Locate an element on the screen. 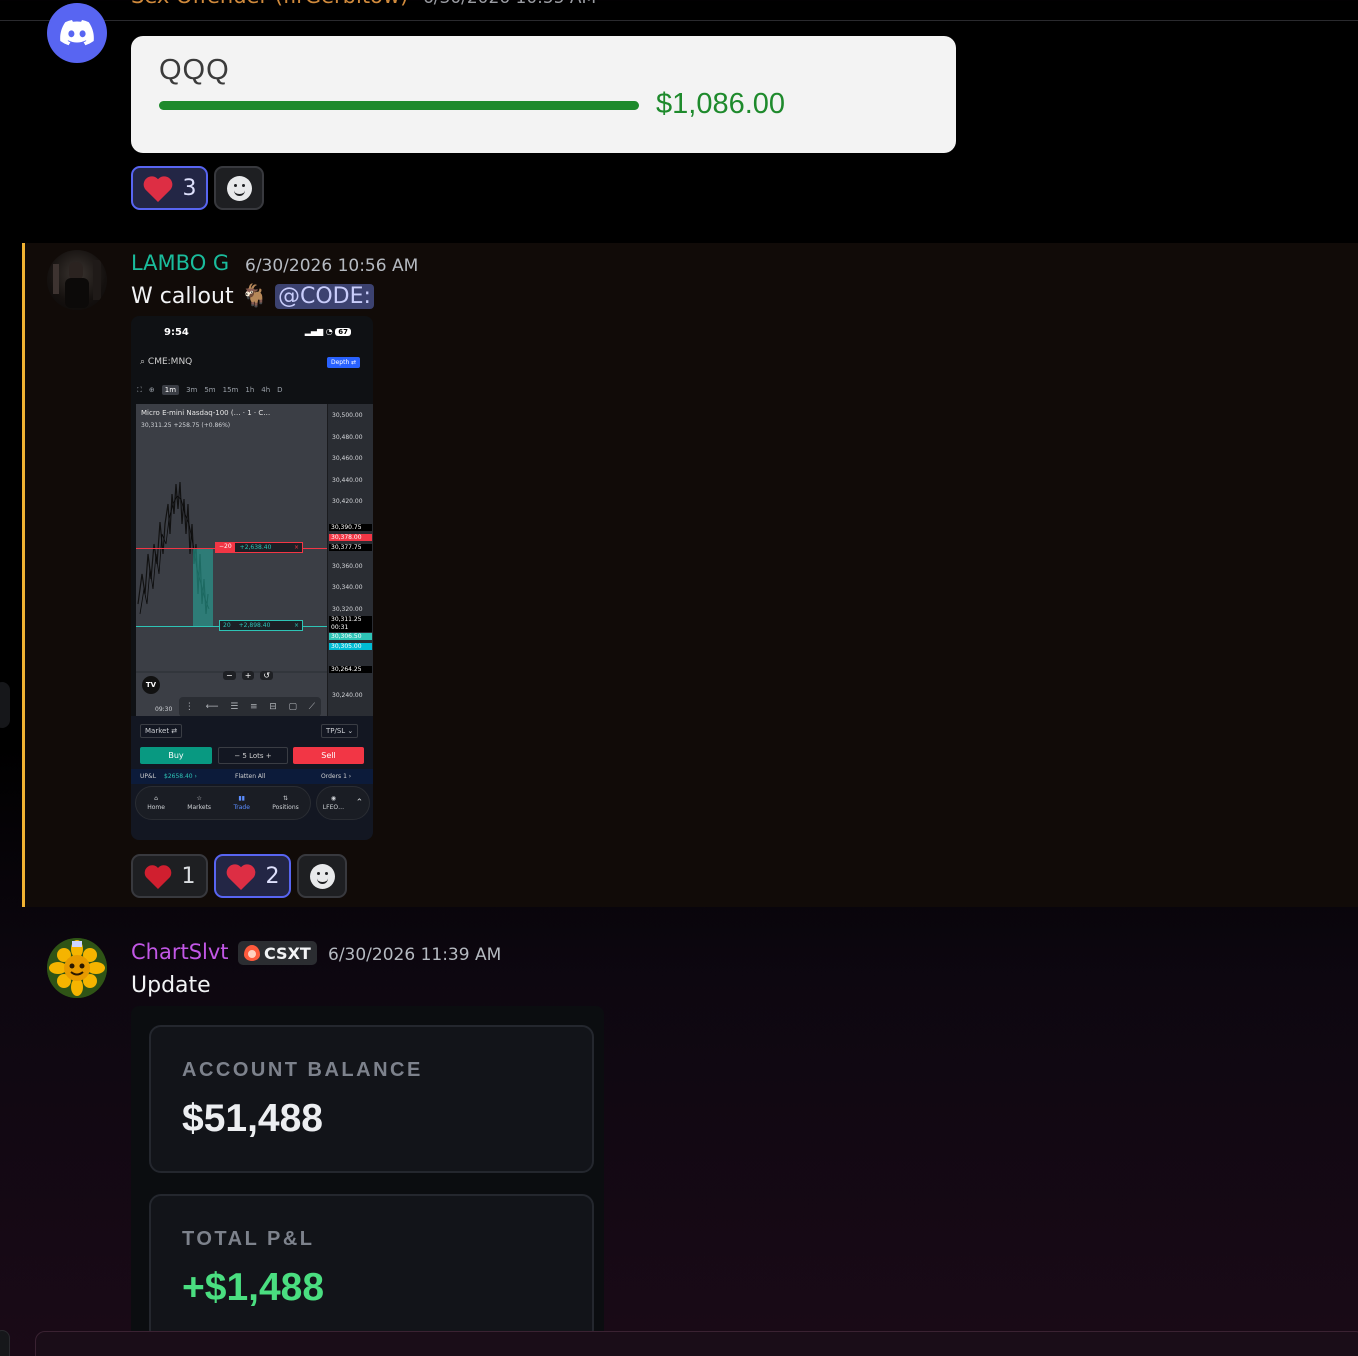 This screenshot has width=1358, height=1356. positions-icon: ⇅ is located at coordinates (286, 798).